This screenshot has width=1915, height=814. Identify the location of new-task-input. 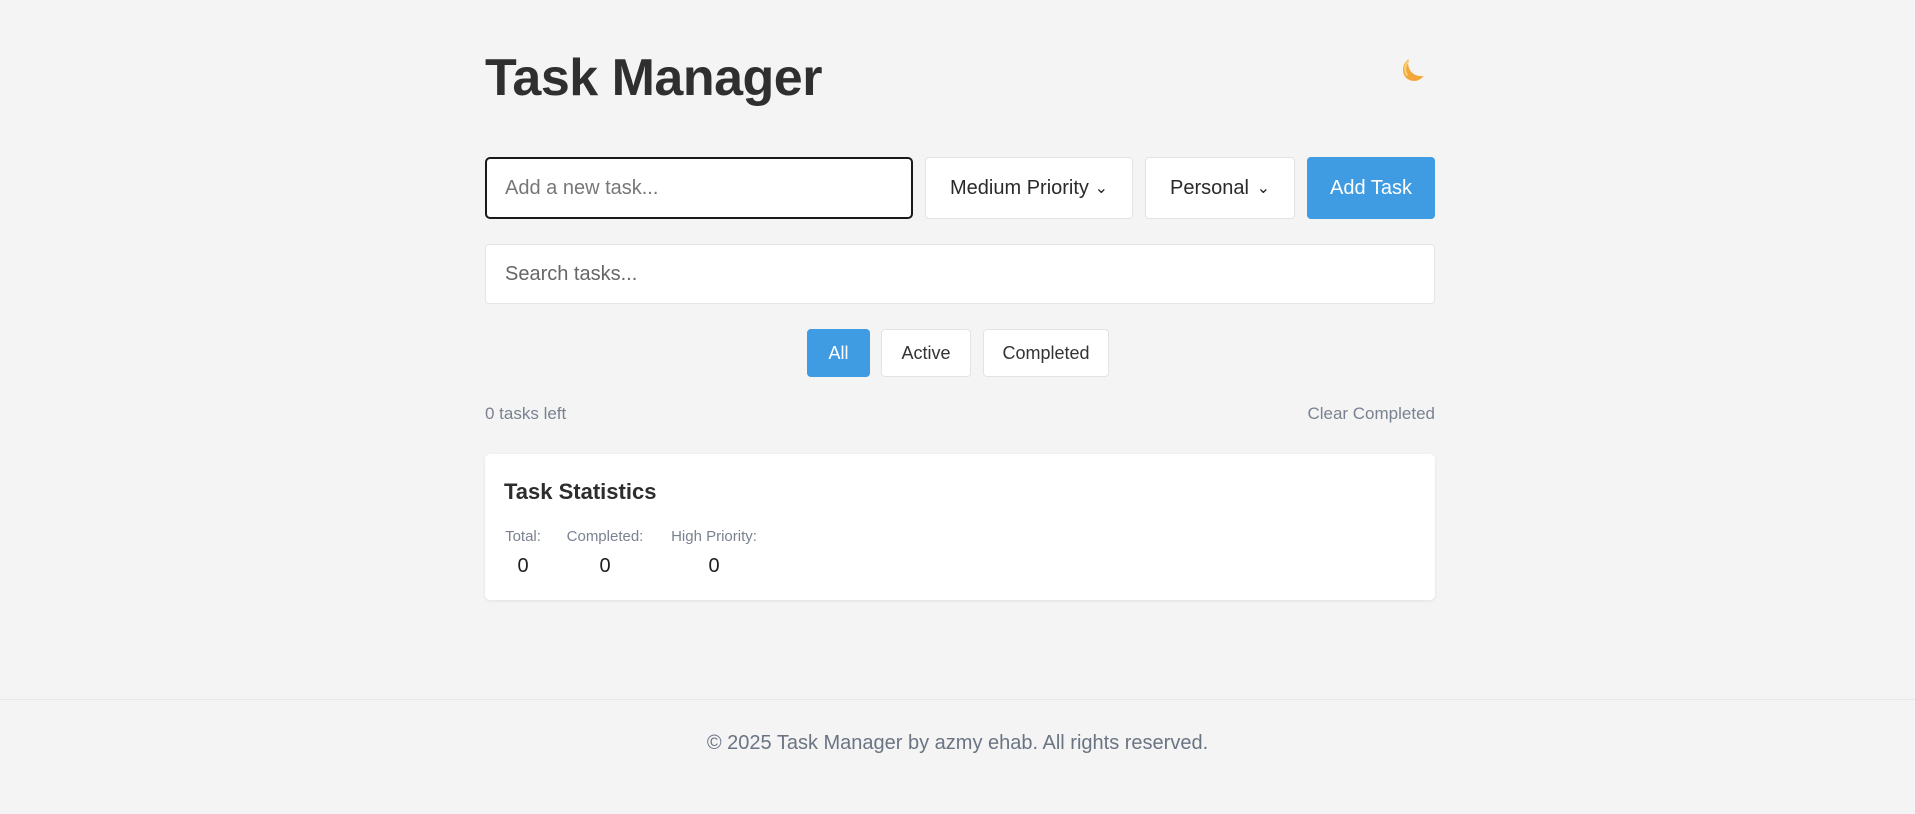
(699, 188).